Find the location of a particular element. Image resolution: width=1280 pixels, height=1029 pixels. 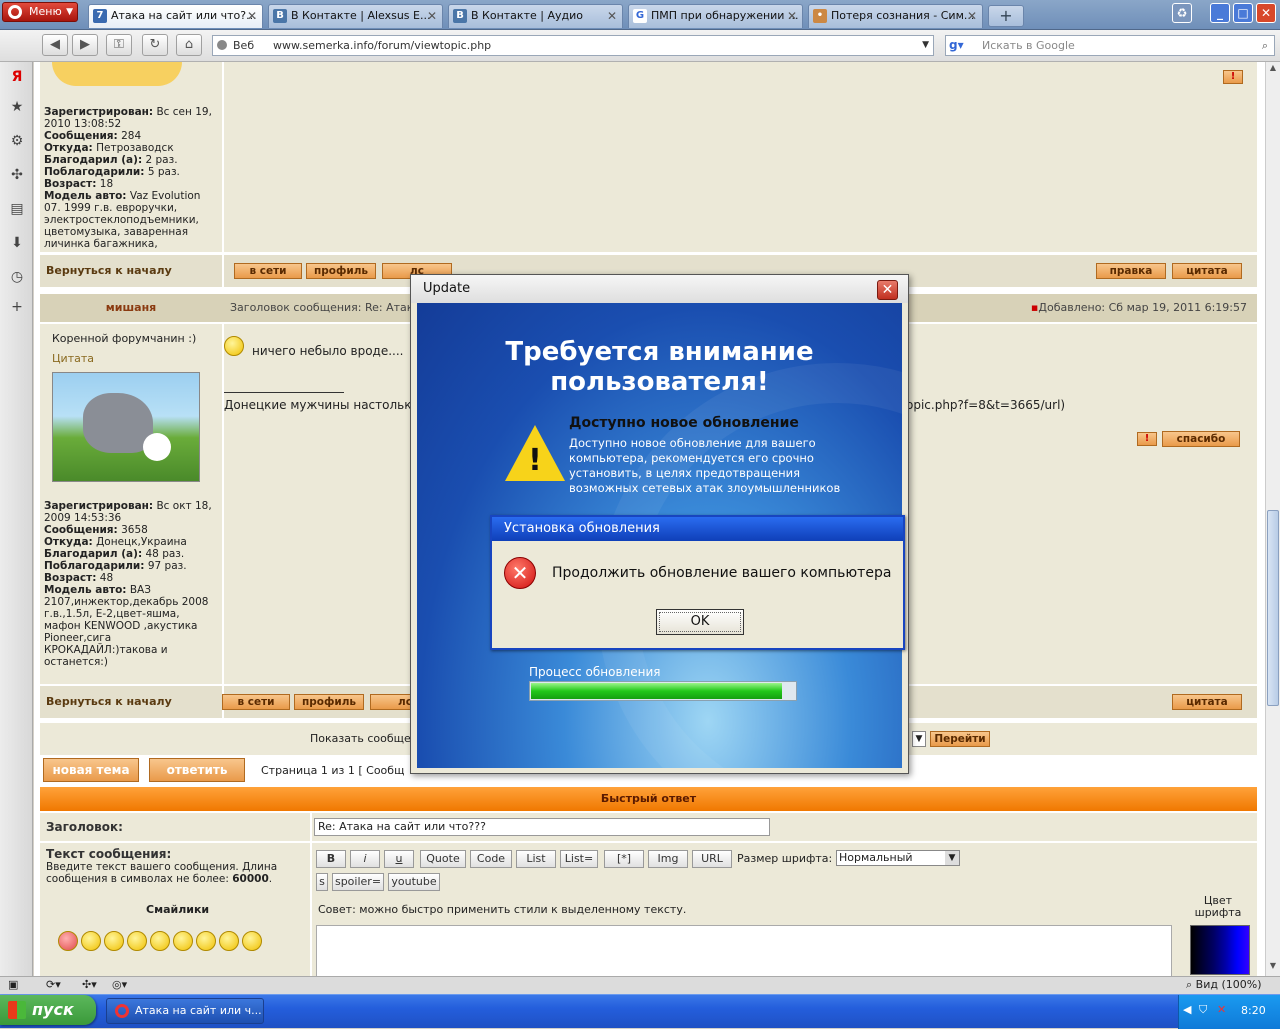

minimize-button: _ is located at coordinates (1220, 13).